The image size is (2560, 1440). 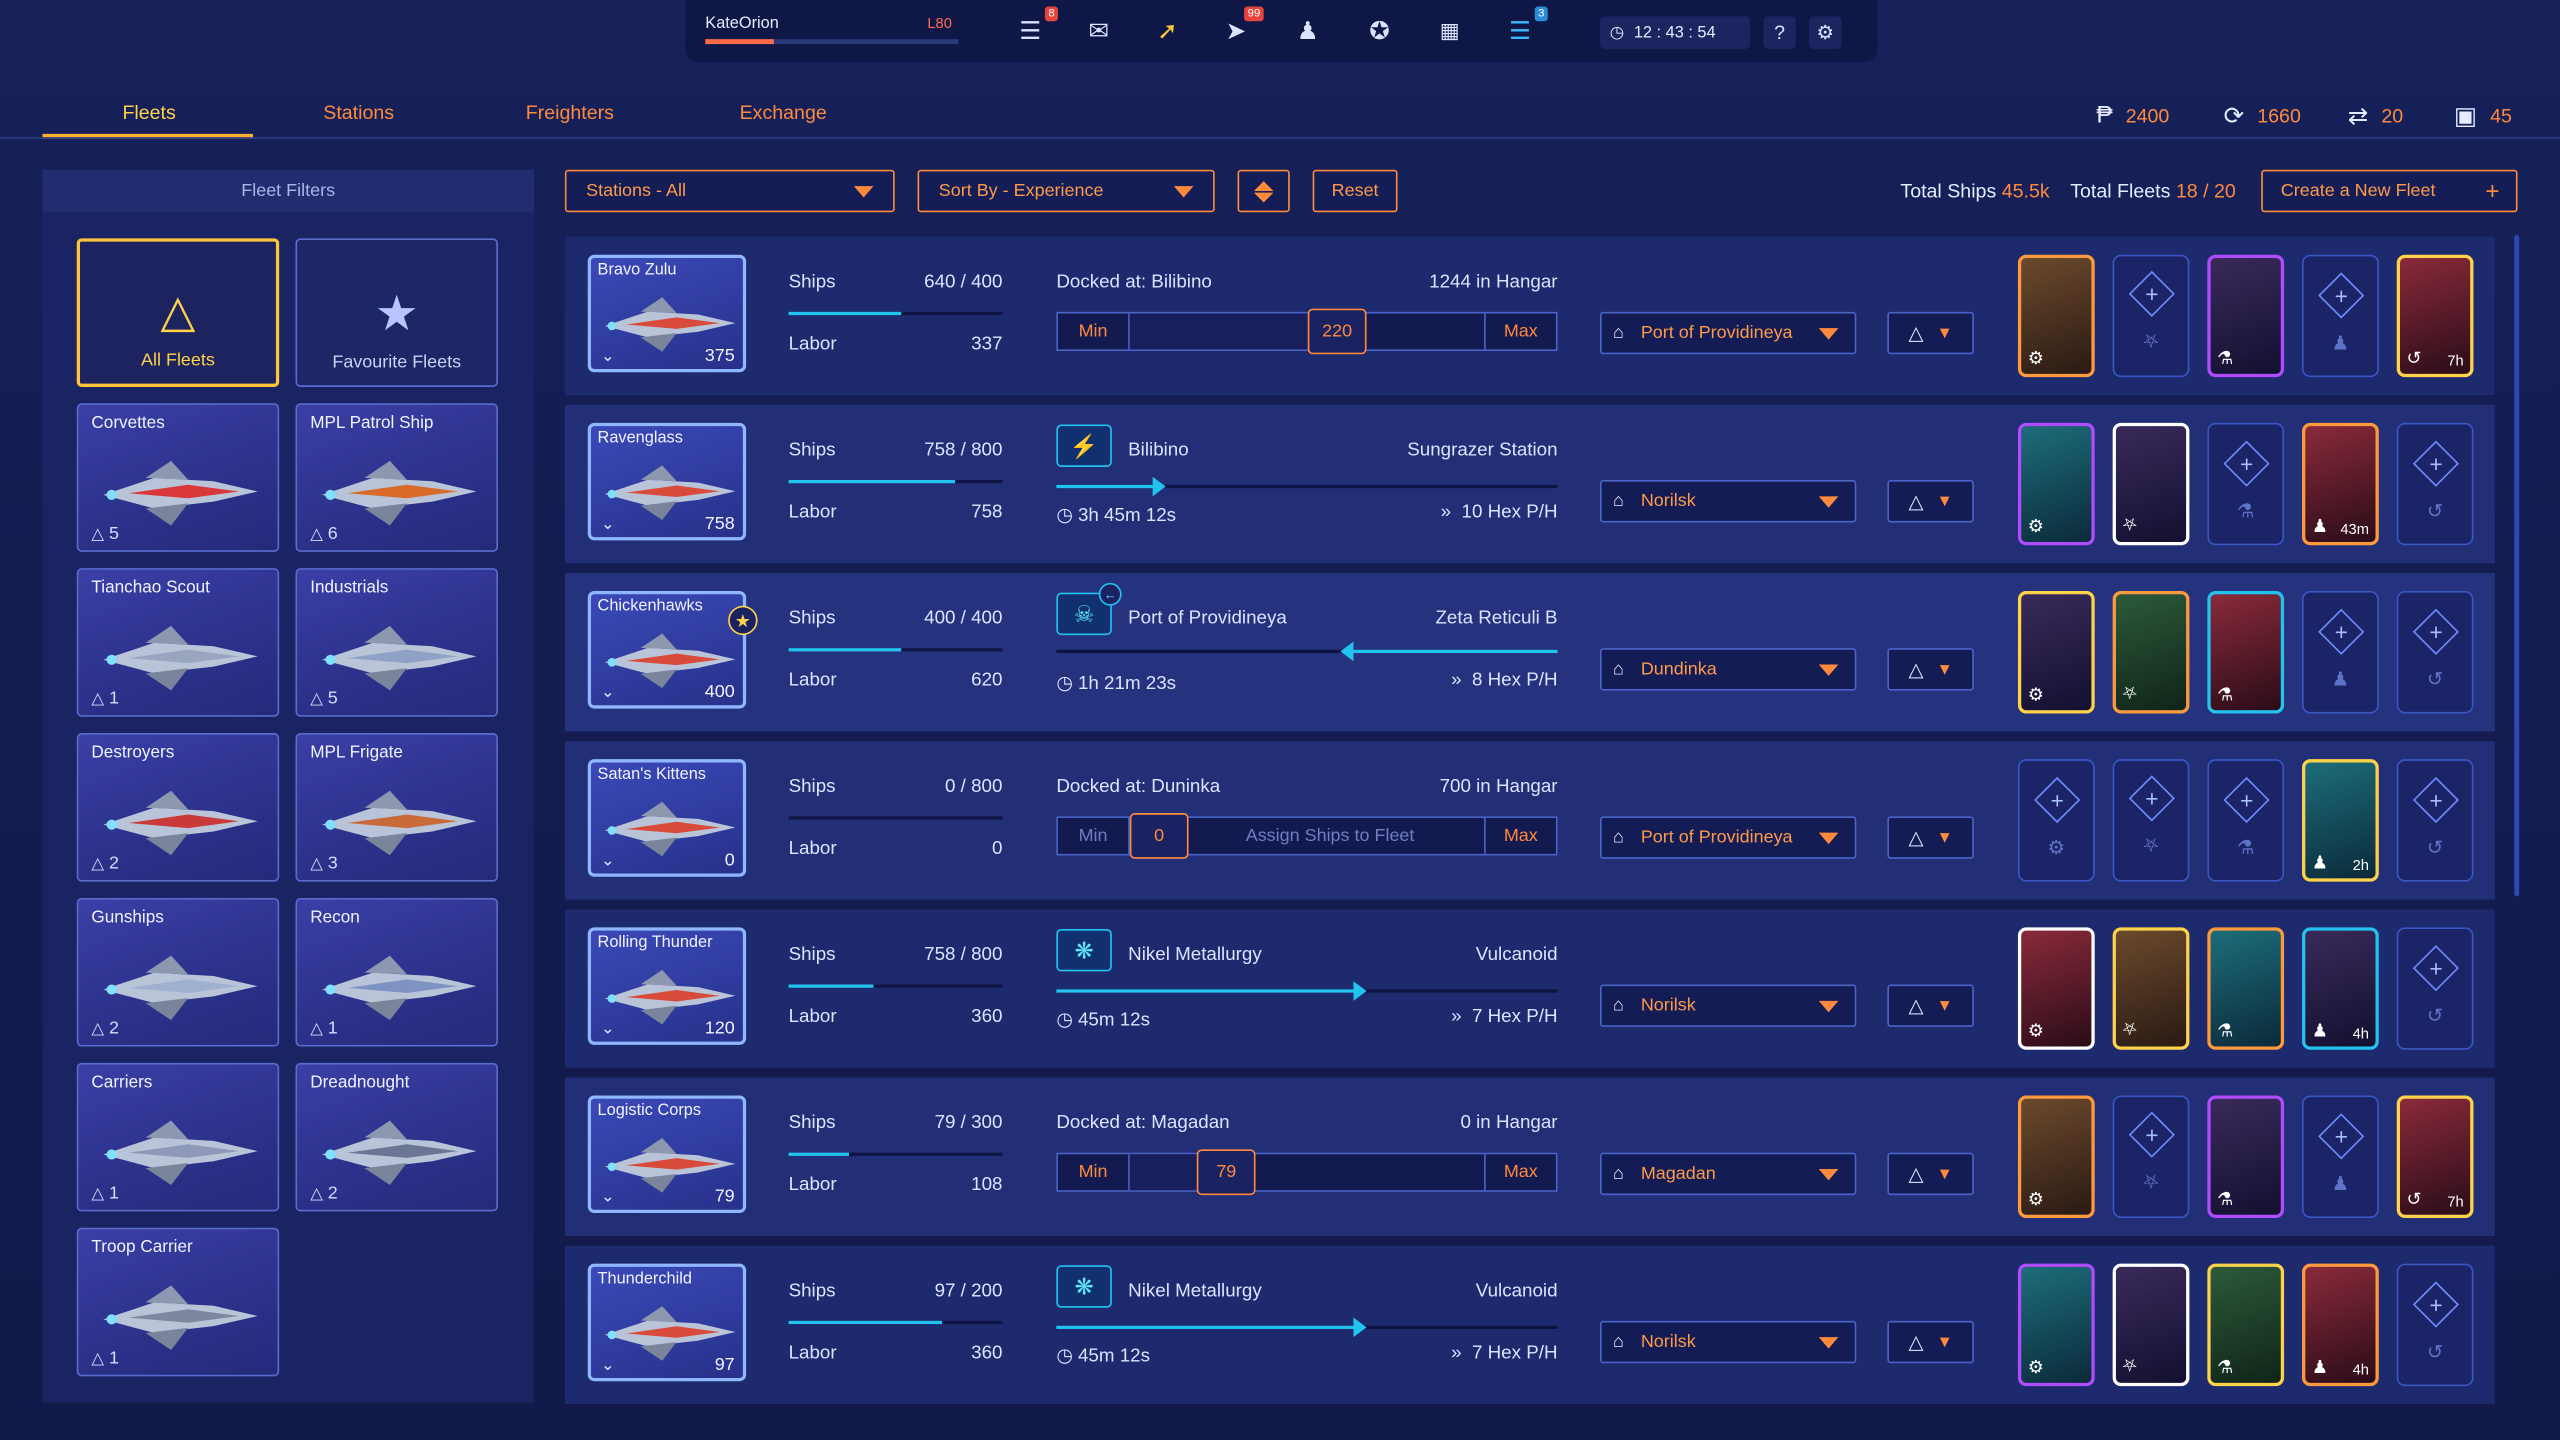 What do you see at coordinates (2340, 484) in the screenshot?
I see `crew-card: ♟ 43m` at bounding box center [2340, 484].